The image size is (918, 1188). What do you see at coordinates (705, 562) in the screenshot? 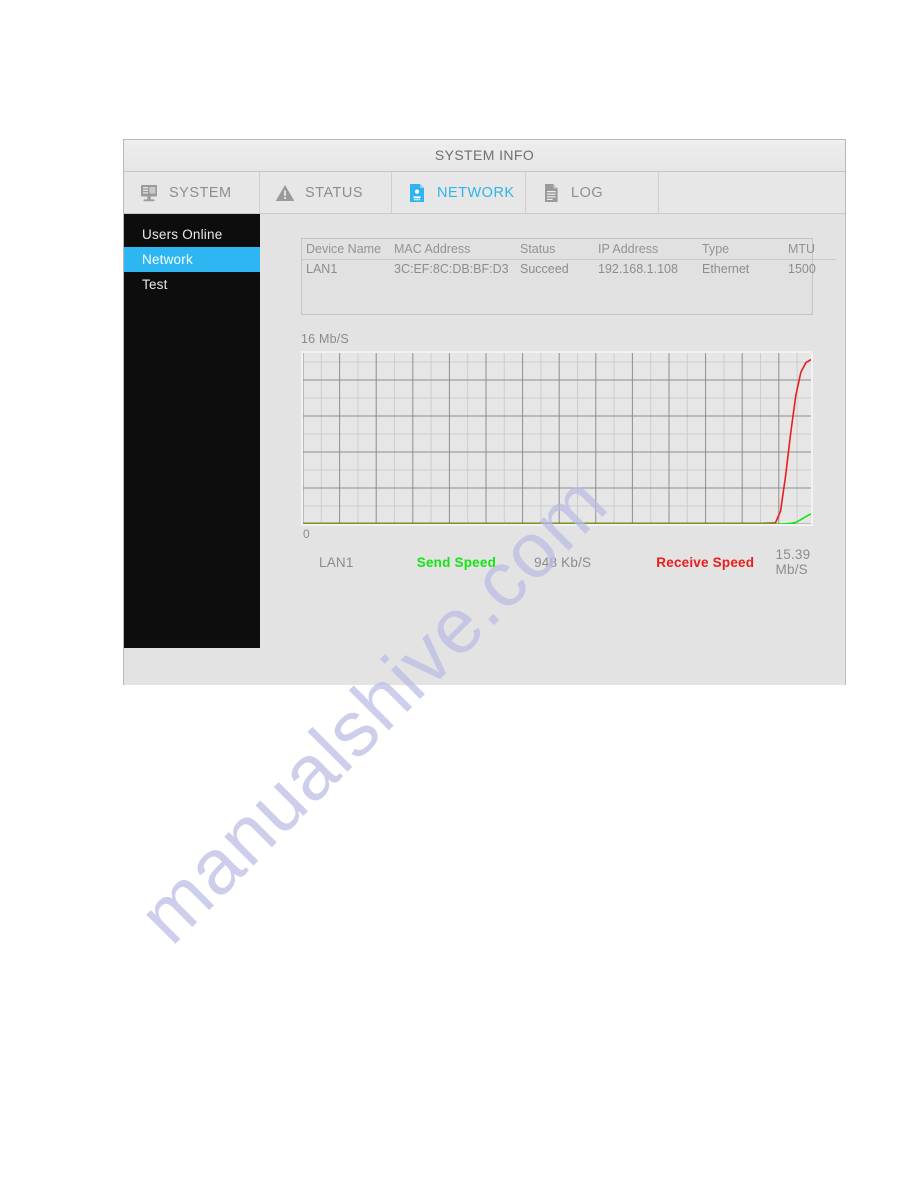
I see `legend-receive-label: Receive Speed` at bounding box center [705, 562].